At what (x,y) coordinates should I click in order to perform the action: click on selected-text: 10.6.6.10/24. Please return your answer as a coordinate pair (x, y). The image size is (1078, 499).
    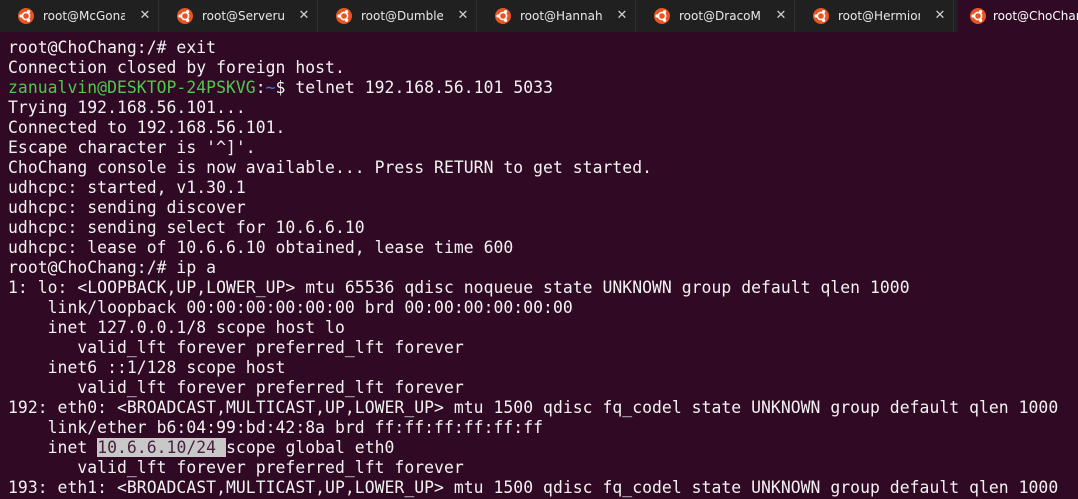
    Looking at the image, I should click on (161, 447).